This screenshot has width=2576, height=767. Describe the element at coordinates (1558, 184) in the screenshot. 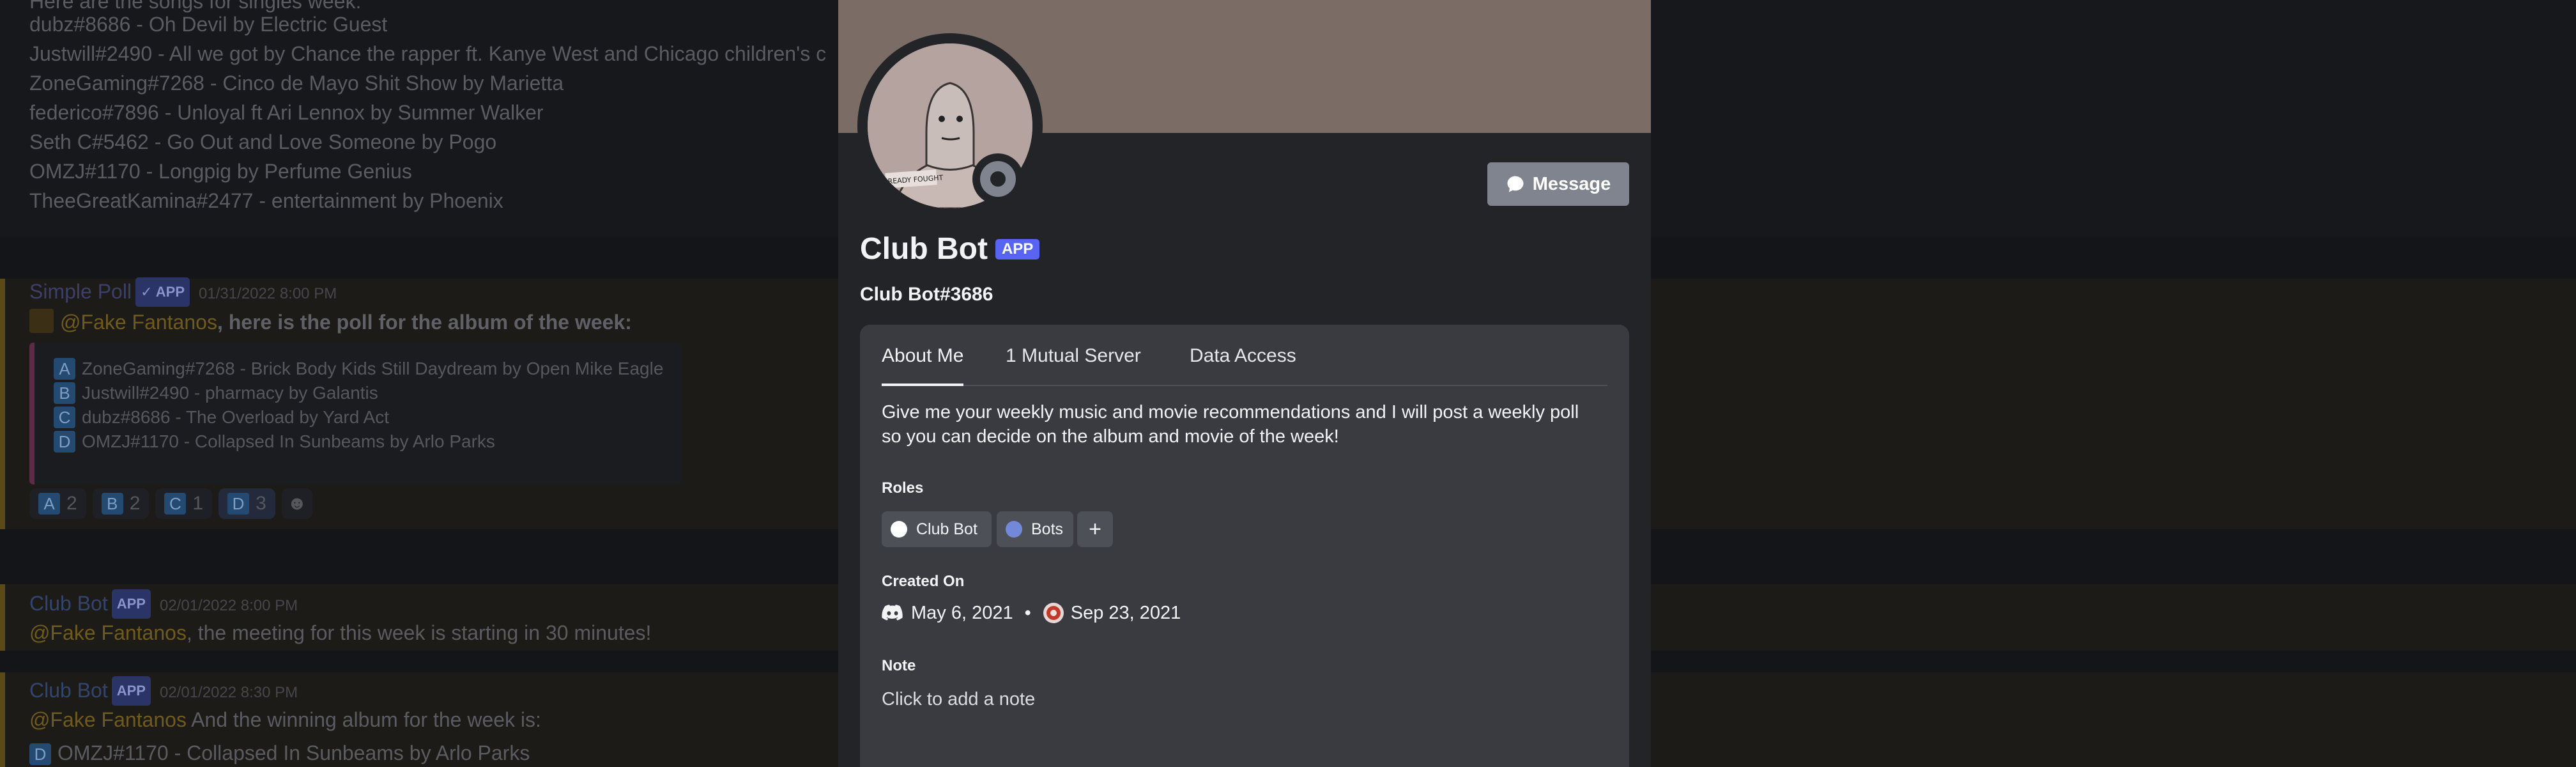

I see `message-button: Message` at that location.